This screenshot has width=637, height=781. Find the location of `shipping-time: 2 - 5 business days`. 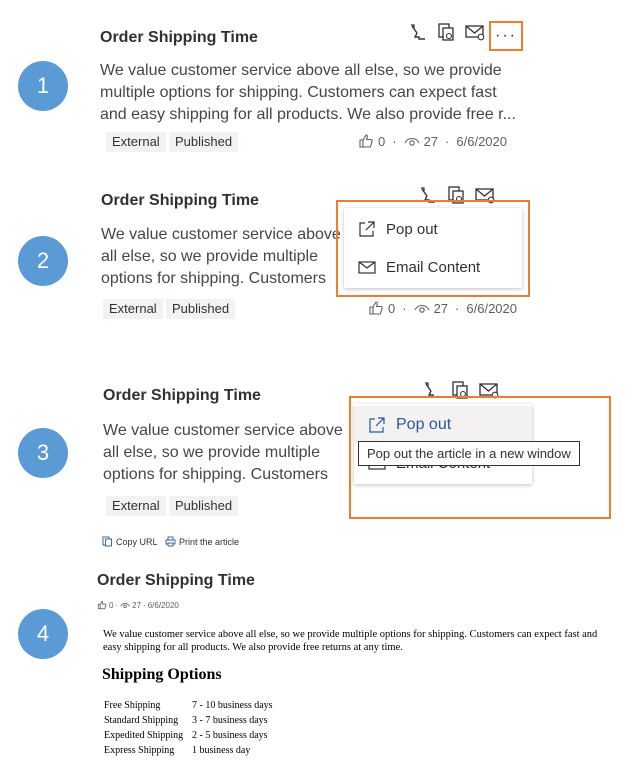

shipping-time: 2 - 5 business days is located at coordinates (230, 735).